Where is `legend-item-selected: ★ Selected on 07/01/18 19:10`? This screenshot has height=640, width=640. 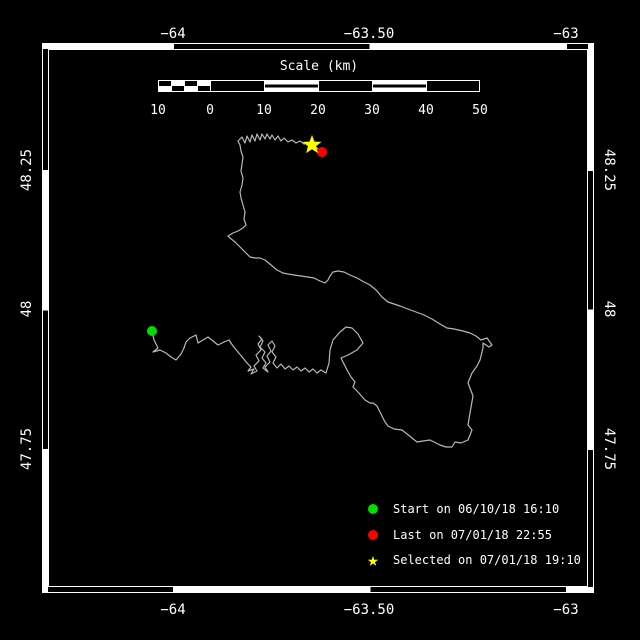 legend-item-selected: ★ Selected on 07/01/18 19:10 is located at coordinates (472, 560).